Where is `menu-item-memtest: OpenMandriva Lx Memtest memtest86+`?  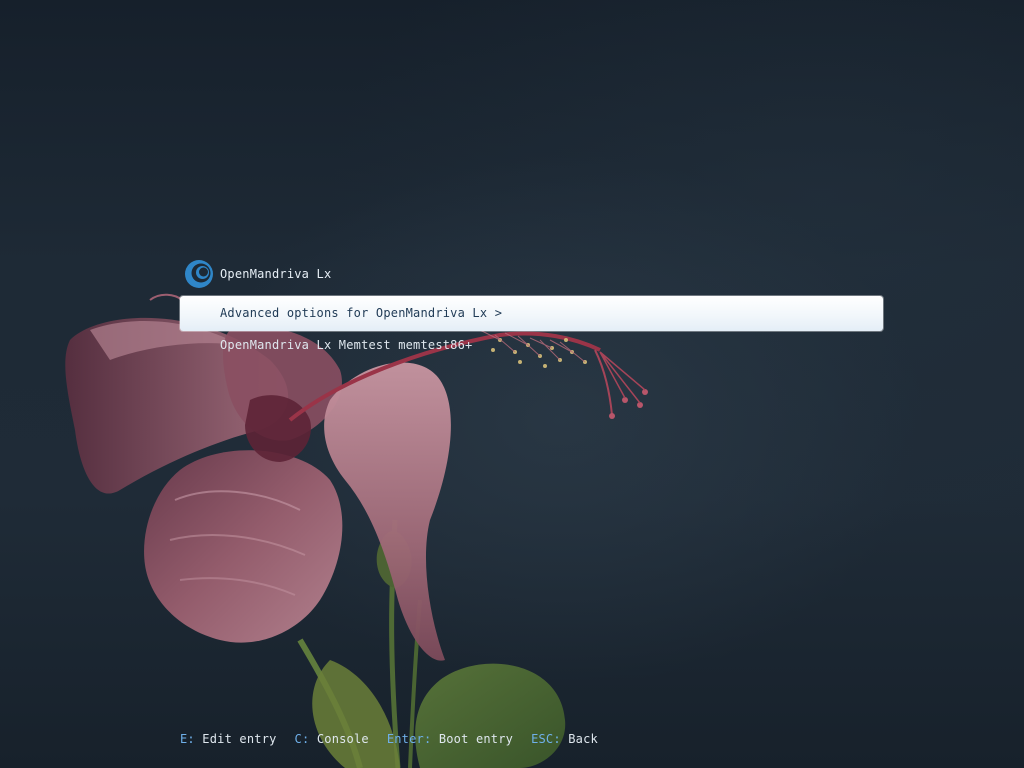
menu-item-memtest: OpenMandriva Lx Memtest memtest86+ is located at coordinates (531, 345).